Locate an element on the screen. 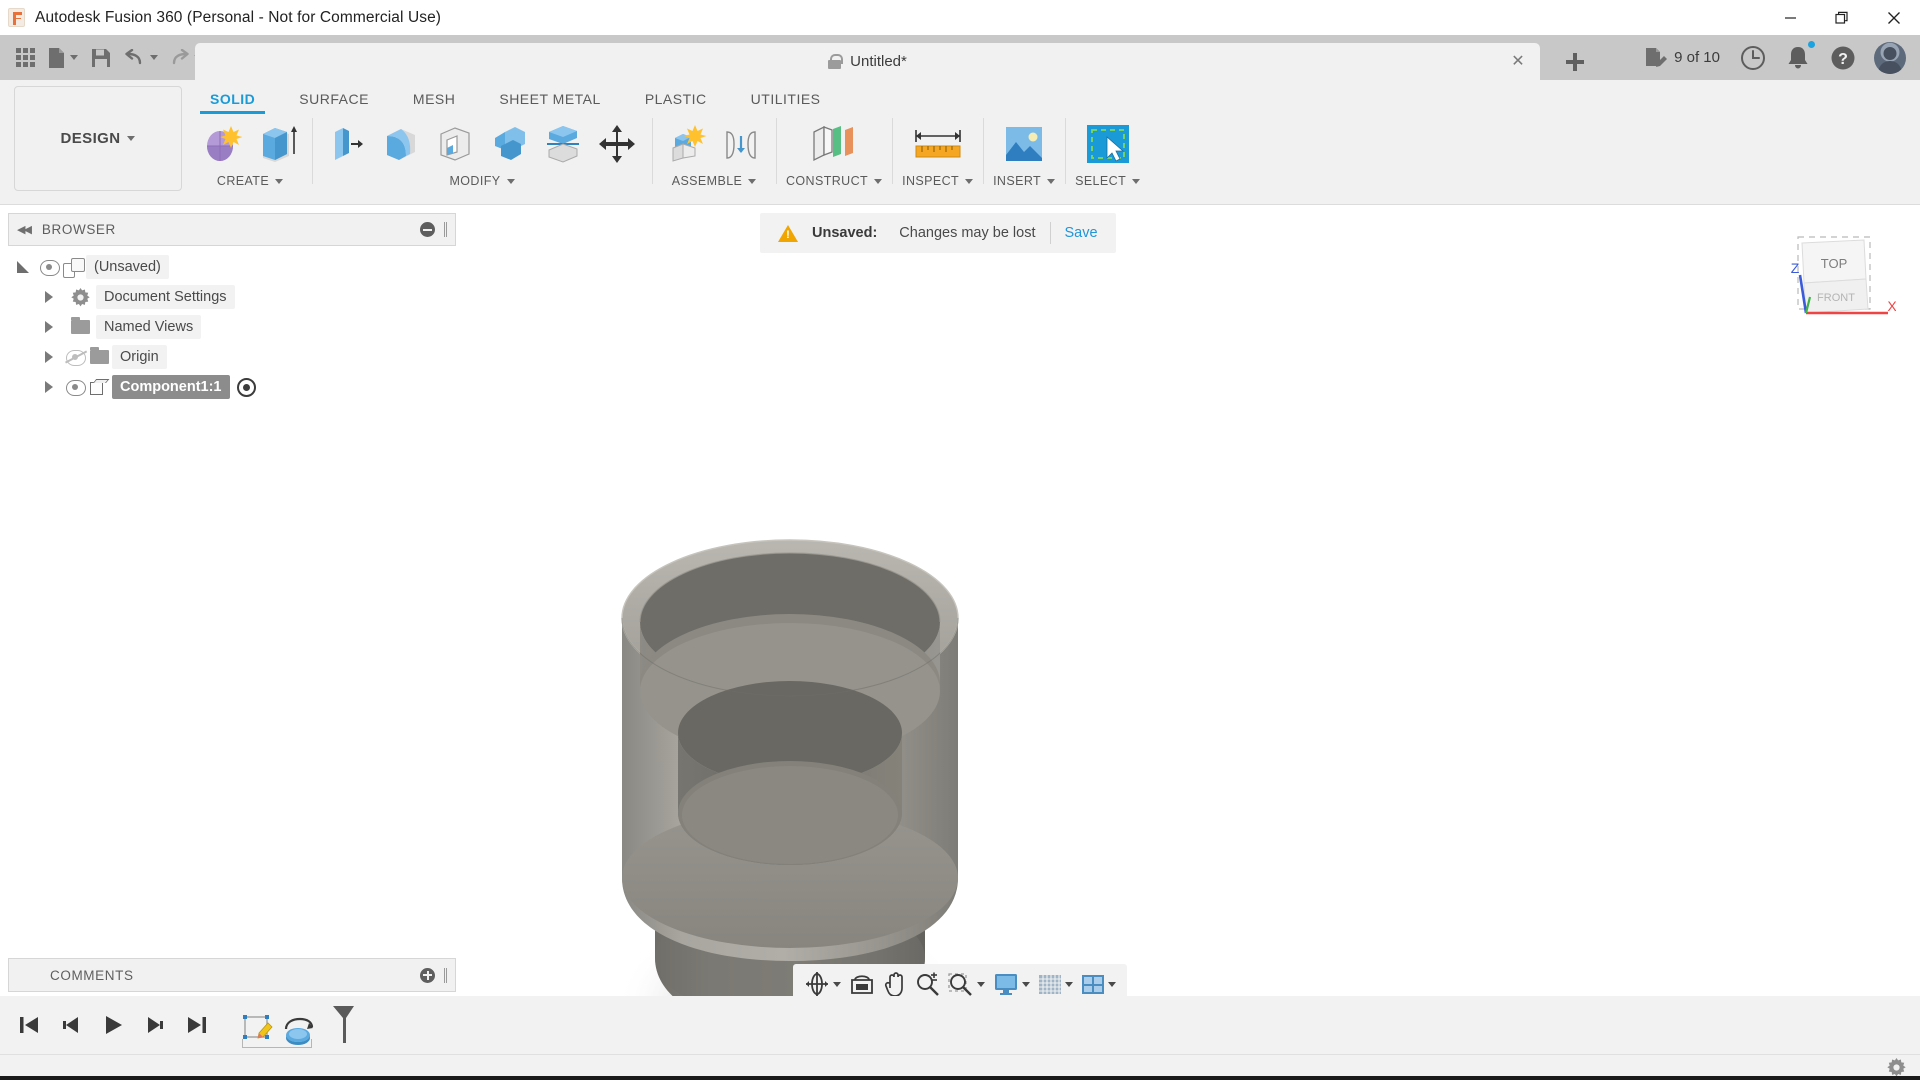 The image size is (1920, 1080). tab-plastic: PLASTIC is located at coordinates (676, 102).